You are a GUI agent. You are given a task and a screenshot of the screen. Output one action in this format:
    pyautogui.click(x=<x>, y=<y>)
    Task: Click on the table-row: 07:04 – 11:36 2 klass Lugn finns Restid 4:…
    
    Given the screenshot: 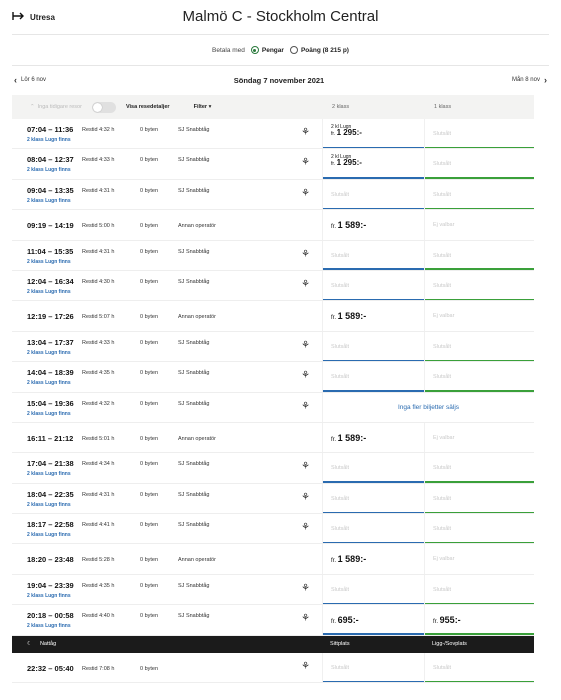 What is the action you would take?
    pyautogui.click(x=273, y=134)
    